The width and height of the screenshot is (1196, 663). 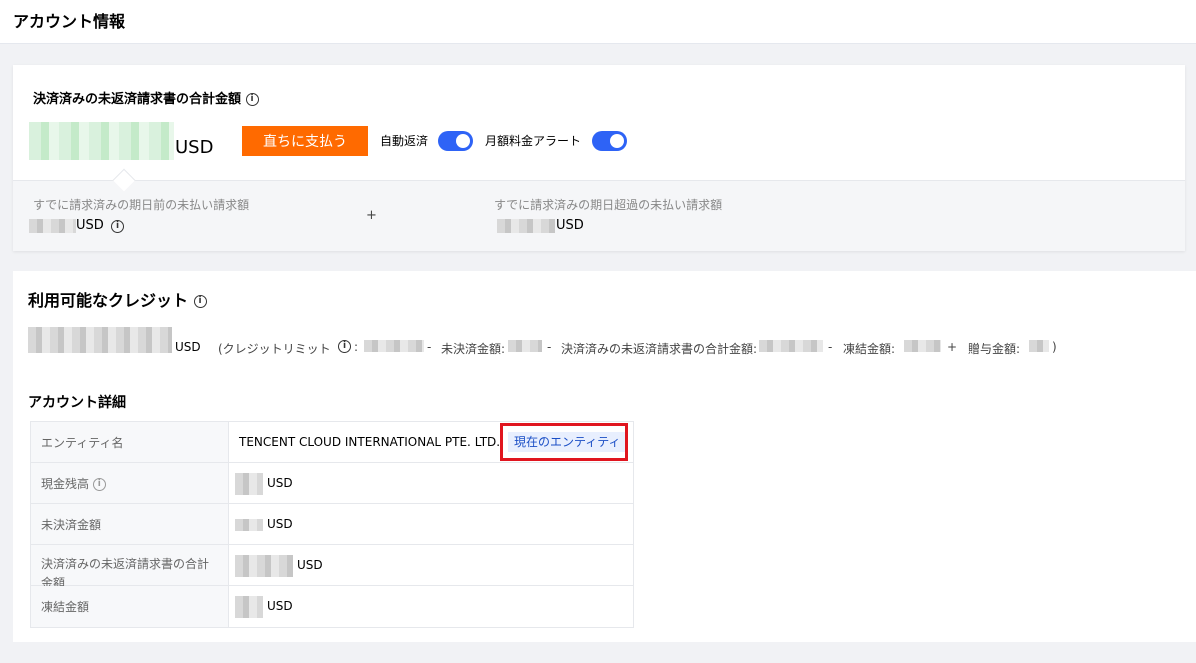 I want to click on table-row: 決済済みの未返済請求書の合計金額 USD, so click(x=332, y=567).